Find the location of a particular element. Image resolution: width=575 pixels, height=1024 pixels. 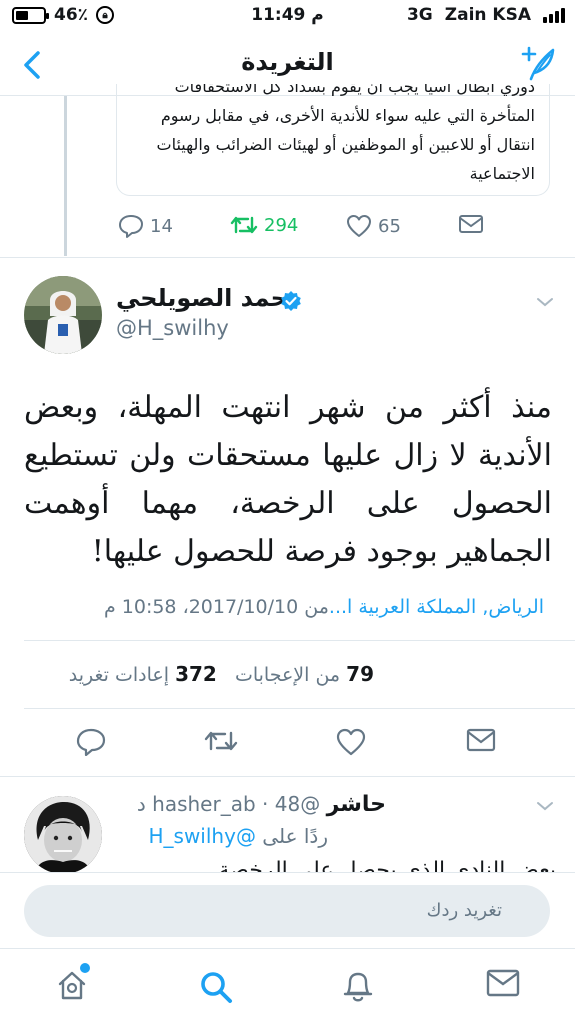

reply-tweet-text: بعض النادي الذي يحصل على الرخصة is located at coordinates (387, 865).